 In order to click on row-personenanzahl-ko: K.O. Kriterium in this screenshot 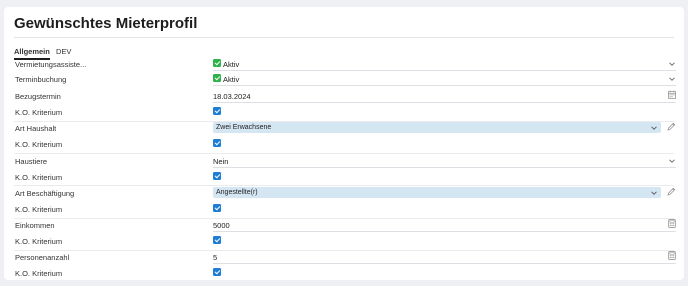, I will do `click(344, 273)`.